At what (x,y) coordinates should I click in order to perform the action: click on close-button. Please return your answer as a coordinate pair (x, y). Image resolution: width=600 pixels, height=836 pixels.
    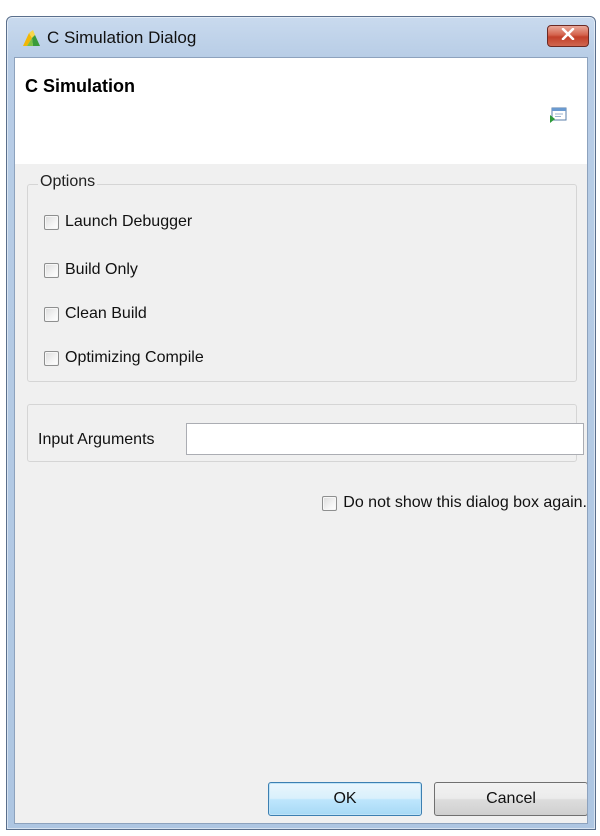
    Looking at the image, I should click on (568, 36).